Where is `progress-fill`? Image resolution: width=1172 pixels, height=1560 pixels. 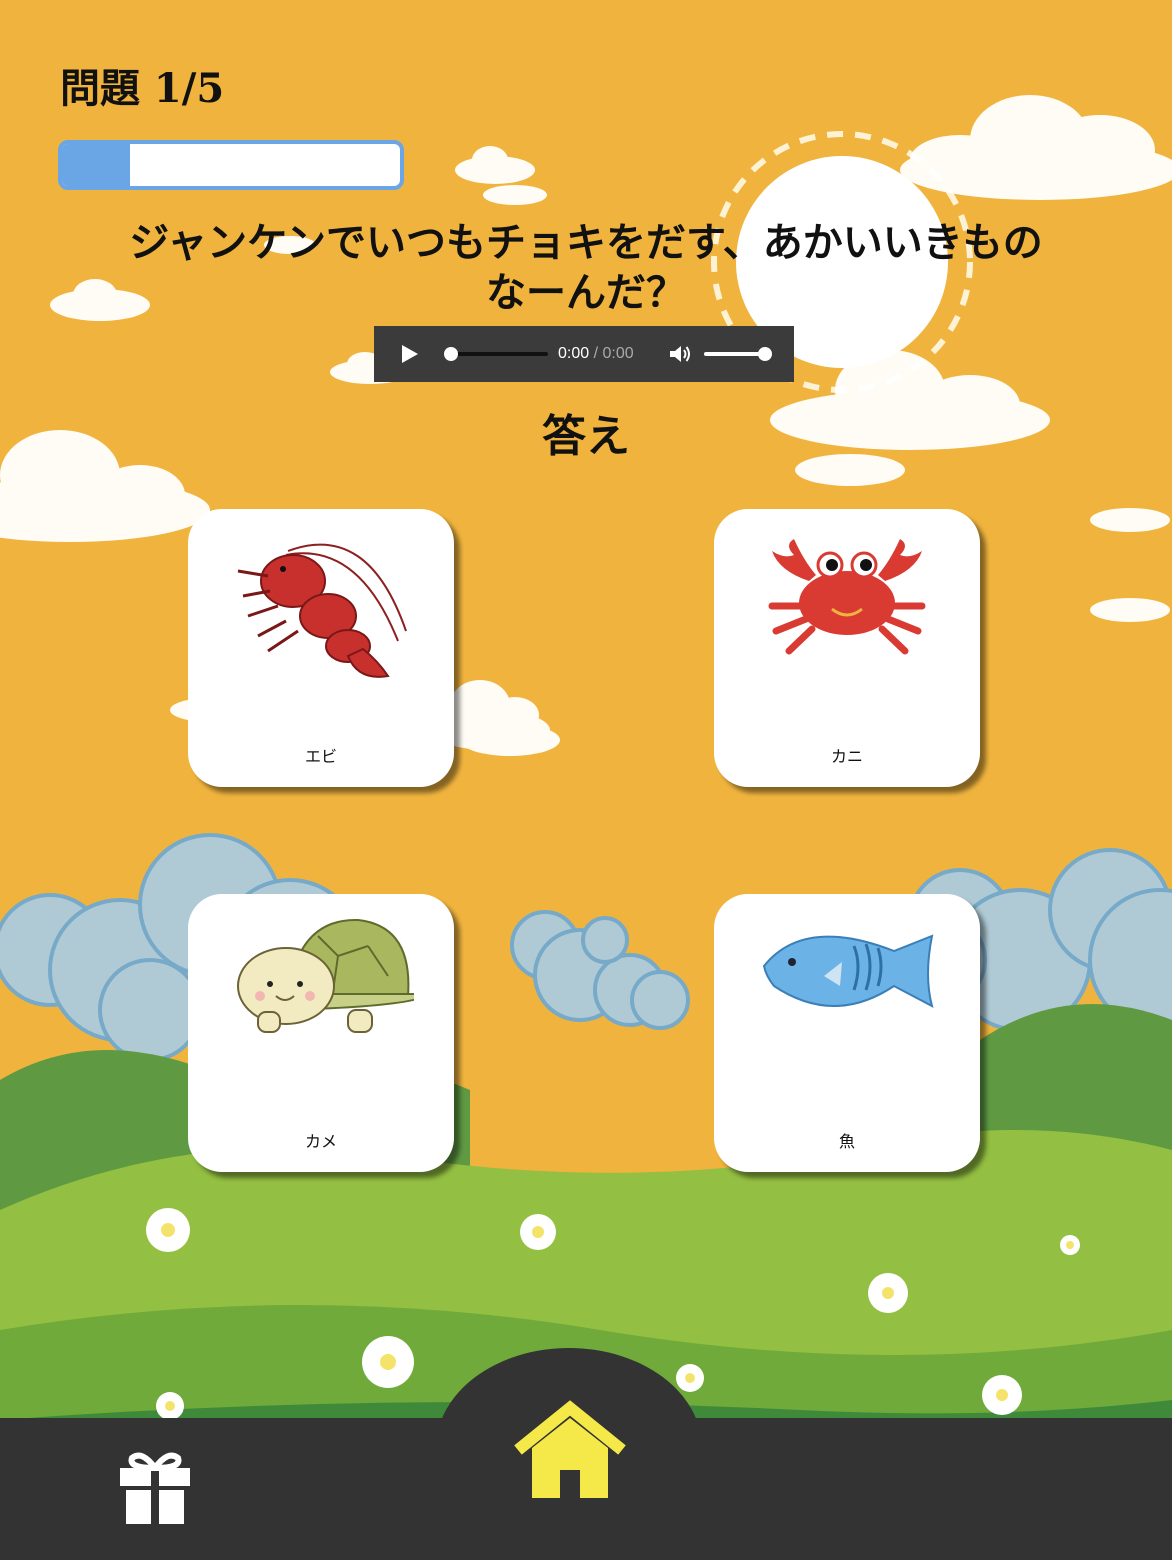 progress-fill is located at coordinates (96, 165).